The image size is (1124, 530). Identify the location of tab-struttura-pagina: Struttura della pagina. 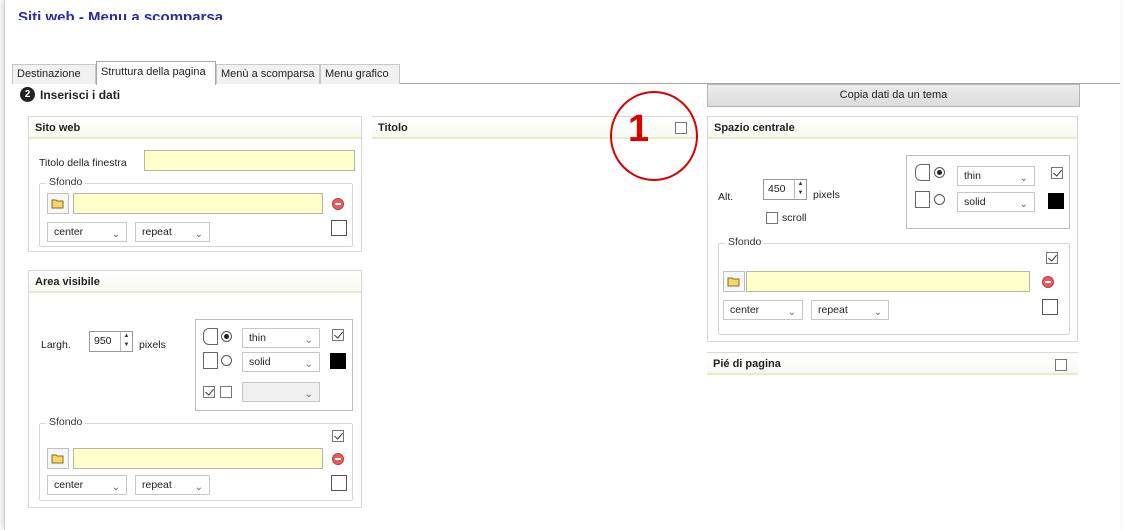
(156, 73).